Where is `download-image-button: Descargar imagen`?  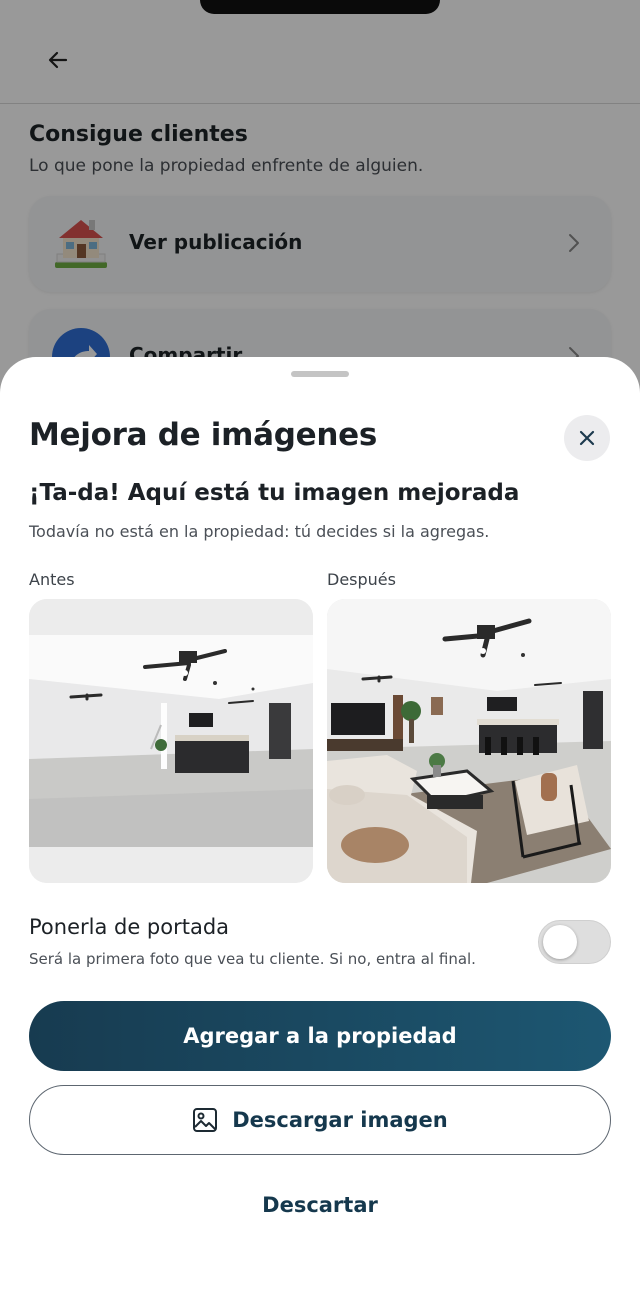
download-image-button: Descargar imagen is located at coordinates (320, 1120).